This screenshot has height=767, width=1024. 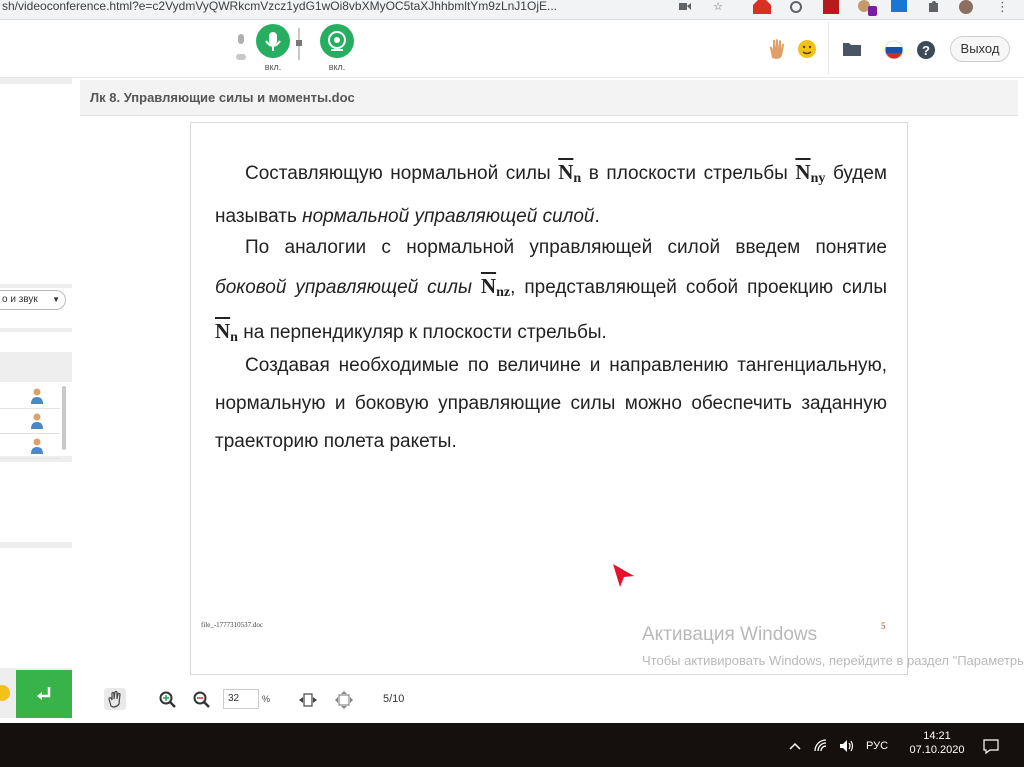 I want to click on raise-hand-icon, so click(x=777, y=49).